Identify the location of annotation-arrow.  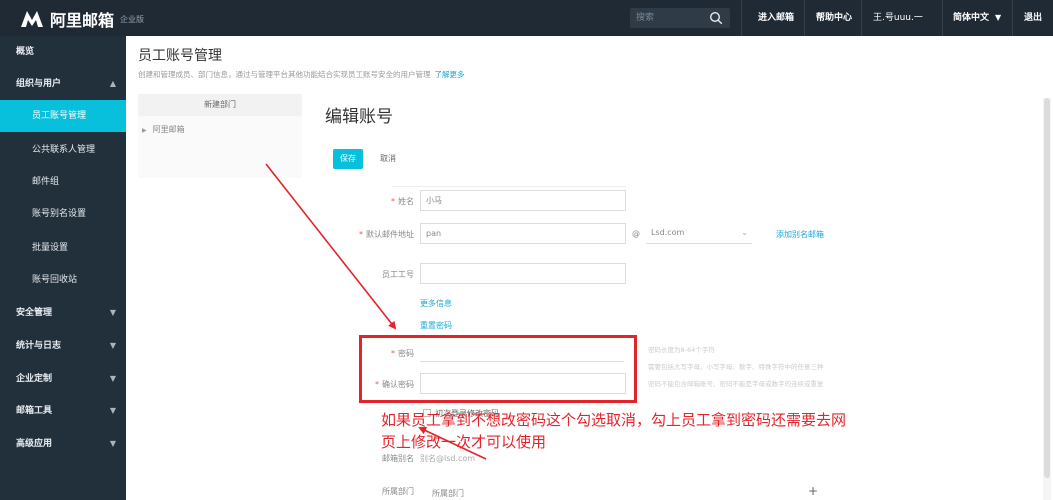
(331, 246).